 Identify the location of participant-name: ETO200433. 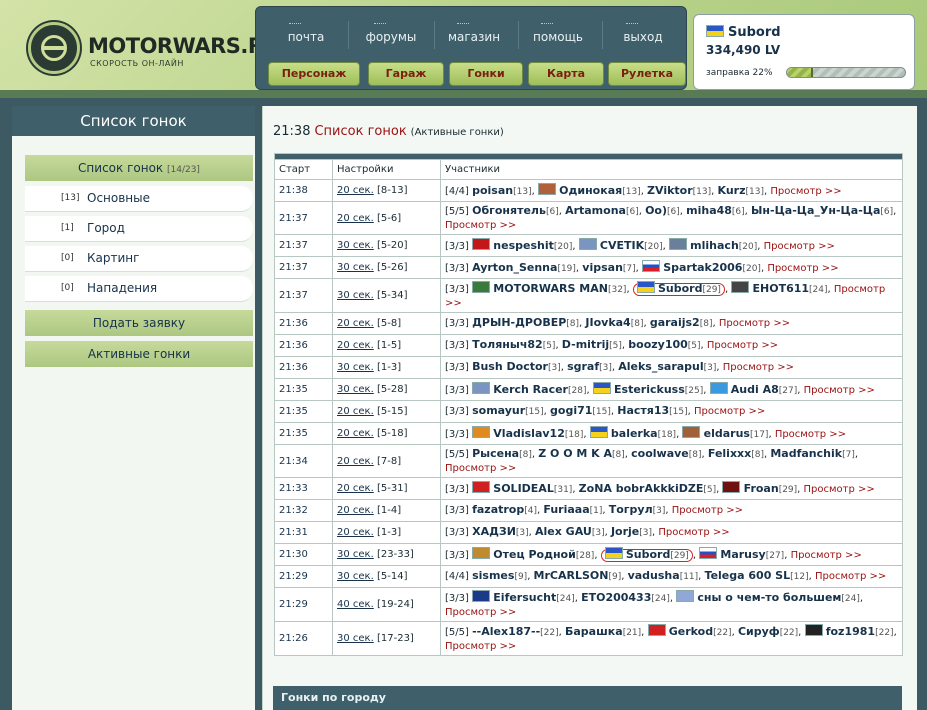
(616, 597).